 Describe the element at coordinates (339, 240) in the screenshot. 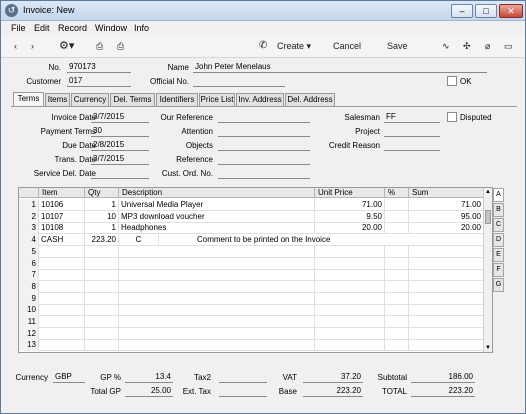

I see `cell-unit: Comment to be printed on the Invoice` at that location.